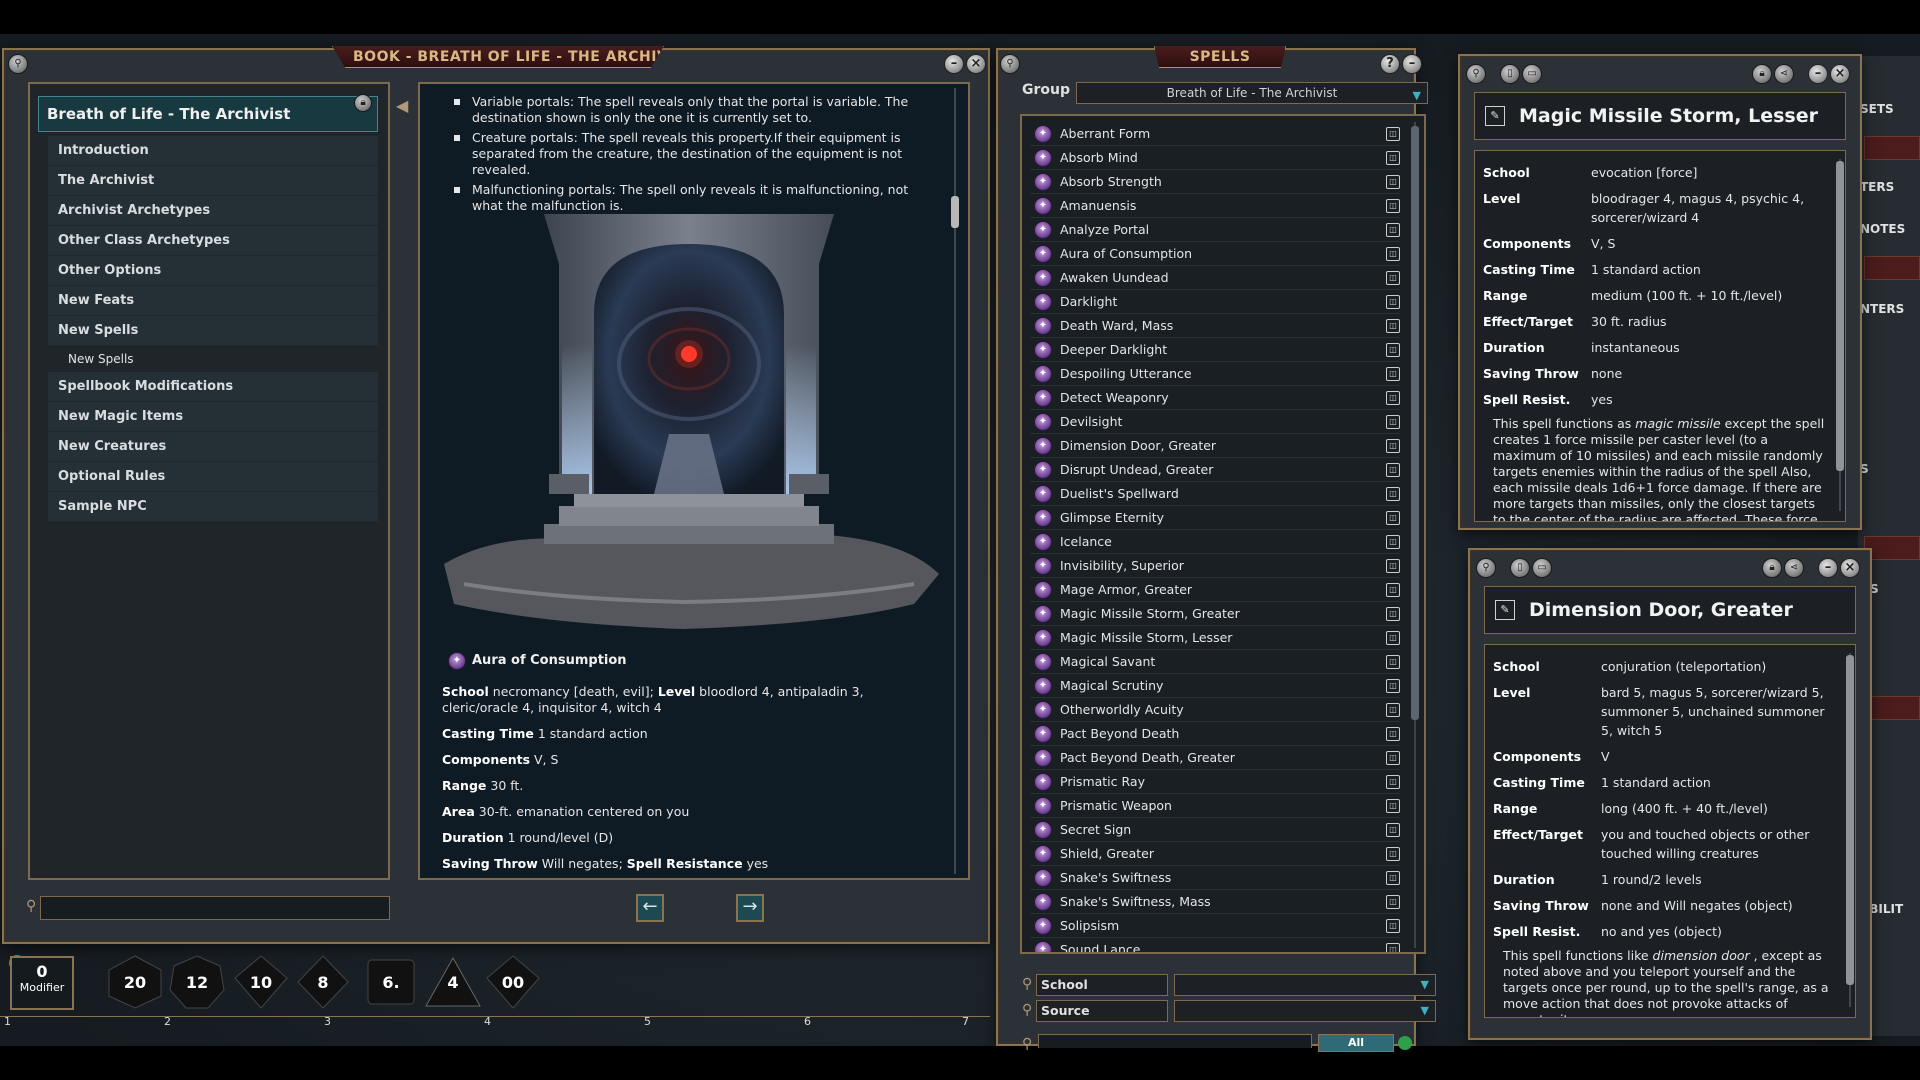  What do you see at coordinates (487, 1021) in the screenshot?
I see `hotbar-slot-4: 4` at bounding box center [487, 1021].